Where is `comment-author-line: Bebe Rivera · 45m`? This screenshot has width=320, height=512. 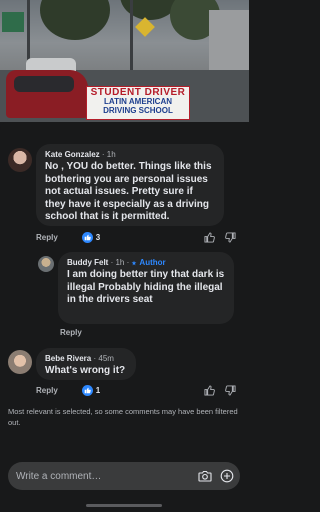
comment-author-line: Bebe Rivera · 45m is located at coordinates (86, 358).